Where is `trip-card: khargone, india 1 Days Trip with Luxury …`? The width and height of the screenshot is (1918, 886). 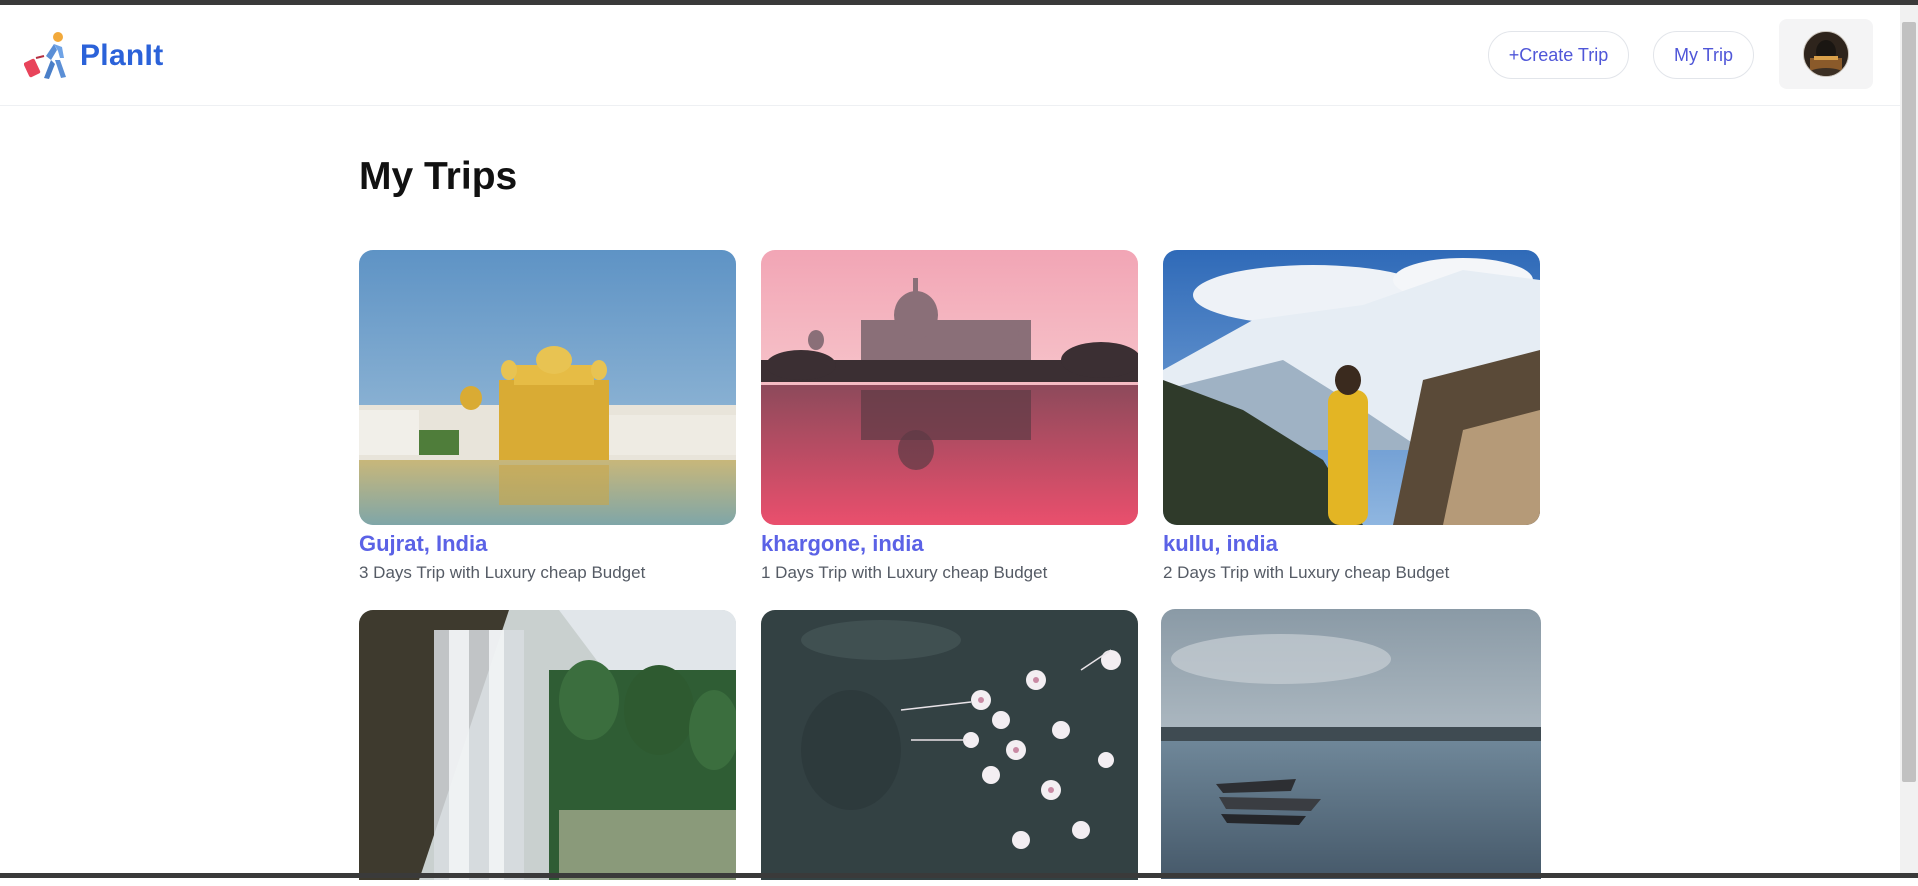
trip-card: khargone, india 1 Days Trip with Luxury … is located at coordinates (949, 416).